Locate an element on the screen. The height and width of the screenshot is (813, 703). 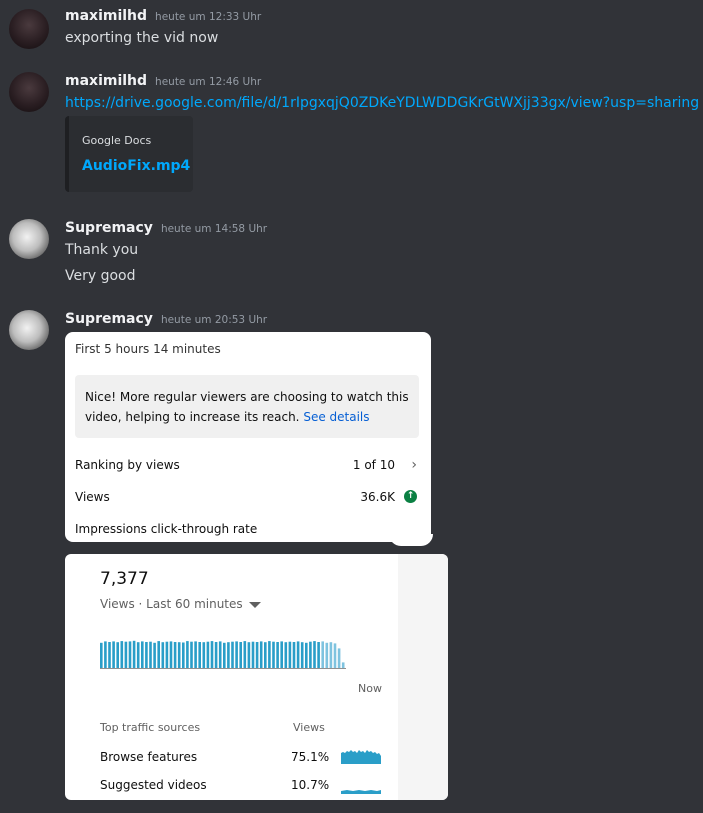
message-header: maximilhd heute um 12:33 Uhr is located at coordinates (163, 16).